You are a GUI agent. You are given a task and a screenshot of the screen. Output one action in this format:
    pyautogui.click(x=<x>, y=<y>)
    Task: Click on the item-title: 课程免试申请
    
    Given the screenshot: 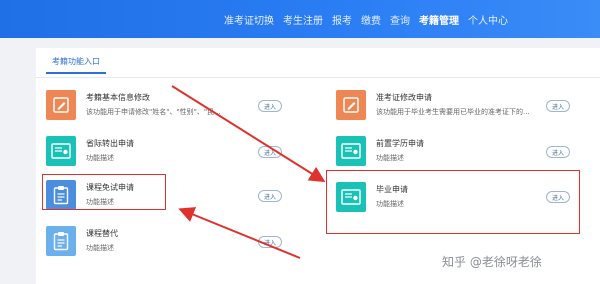 What is the action you would take?
    pyautogui.click(x=110, y=187)
    